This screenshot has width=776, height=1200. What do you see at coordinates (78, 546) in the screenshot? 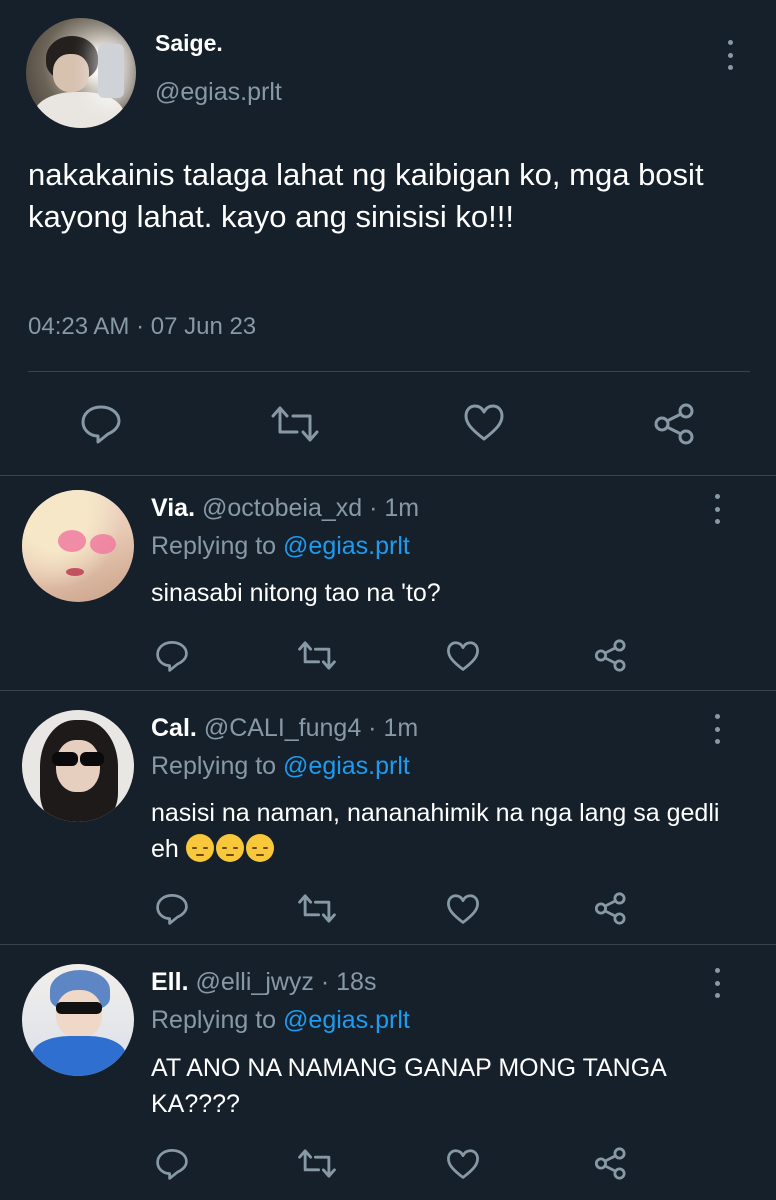
I see `avatar-via` at bounding box center [78, 546].